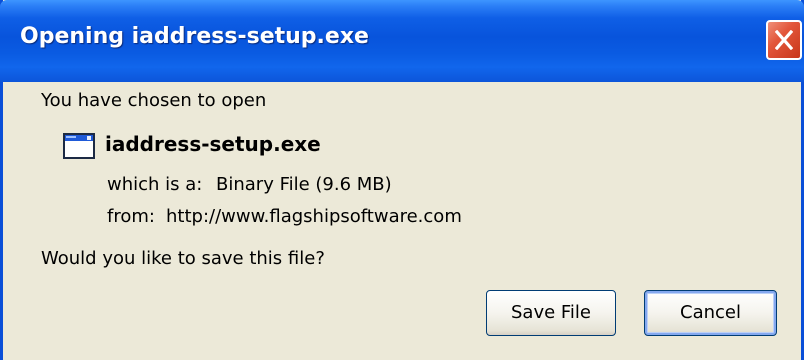 This screenshot has width=804, height=360. What do you see at coordinates (213, 144) in the screenshot?
I see `file-name: iaddress-setup.exe` at bounding box center [213, 144].